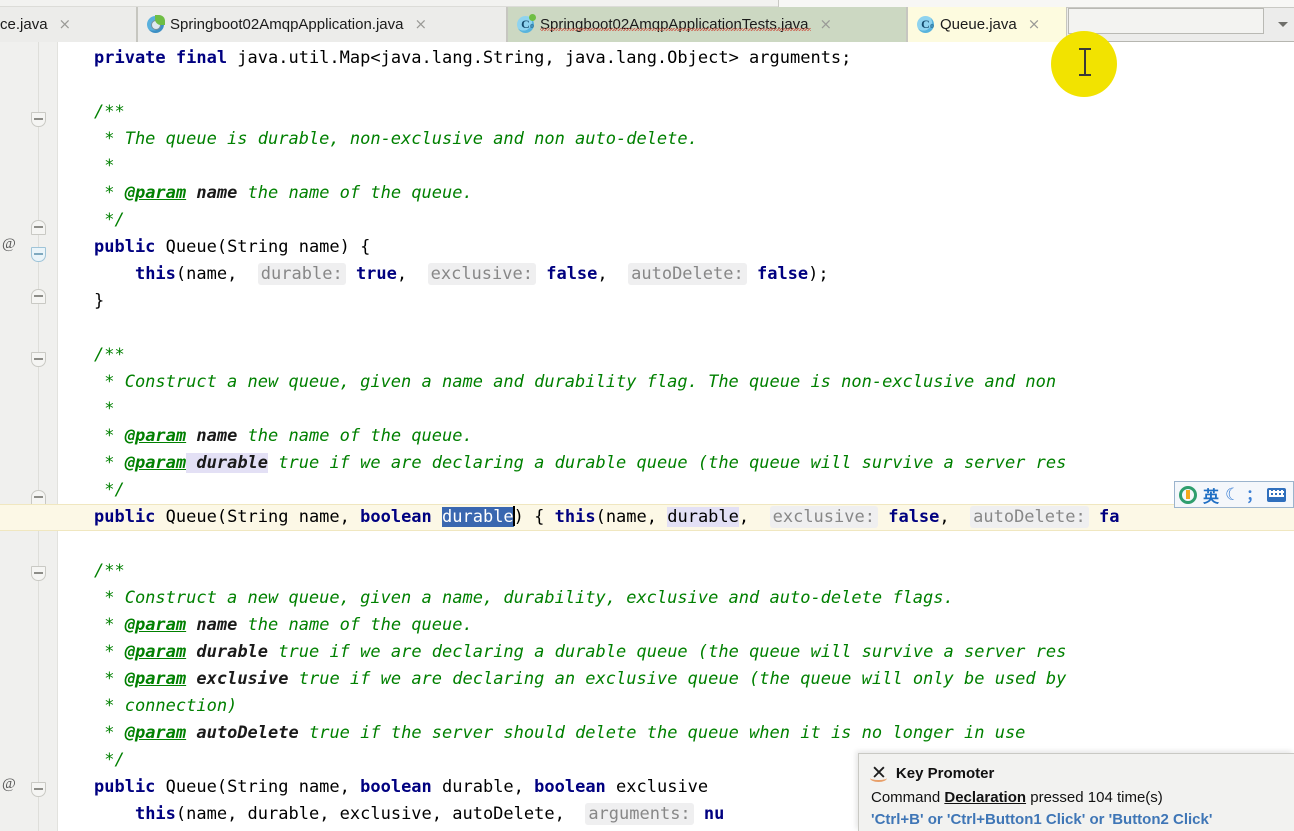  I want to click on parameter-hint: durable:, so click(301, 274).